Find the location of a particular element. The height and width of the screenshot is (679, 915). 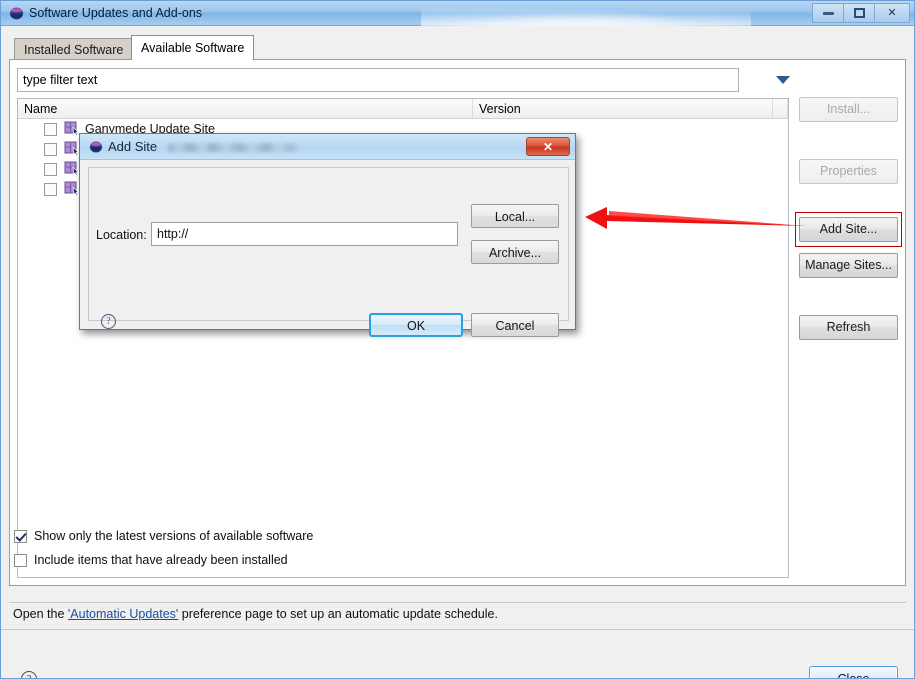

tab-available-software: Available Software is located at coordinates (193, 47).